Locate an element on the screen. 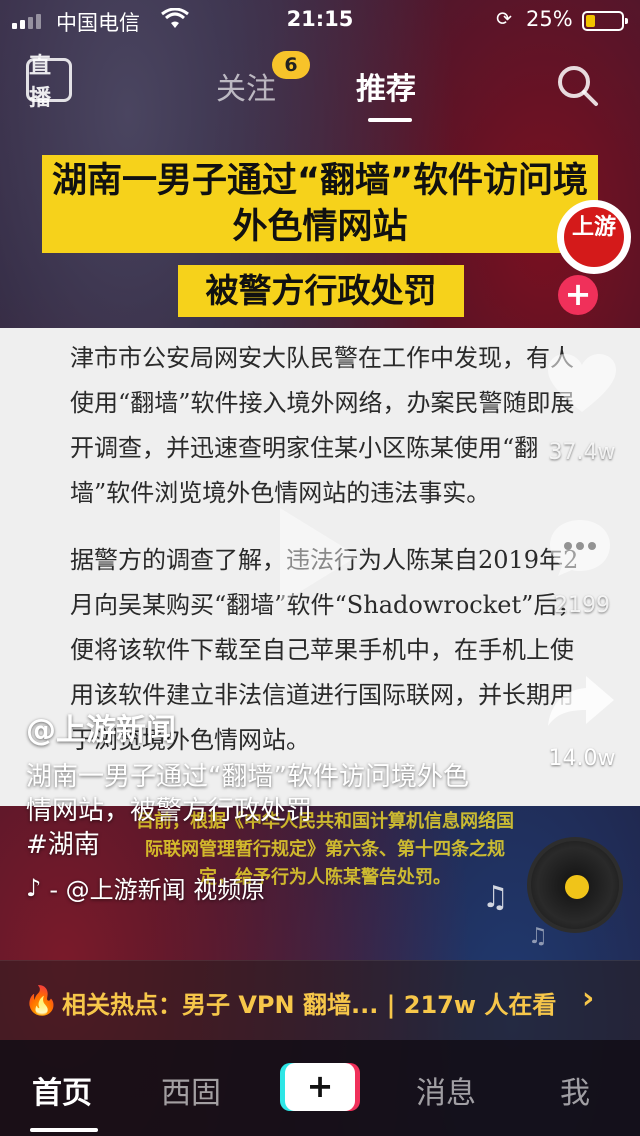  create-button: + is located at coordinates (320, 1087).